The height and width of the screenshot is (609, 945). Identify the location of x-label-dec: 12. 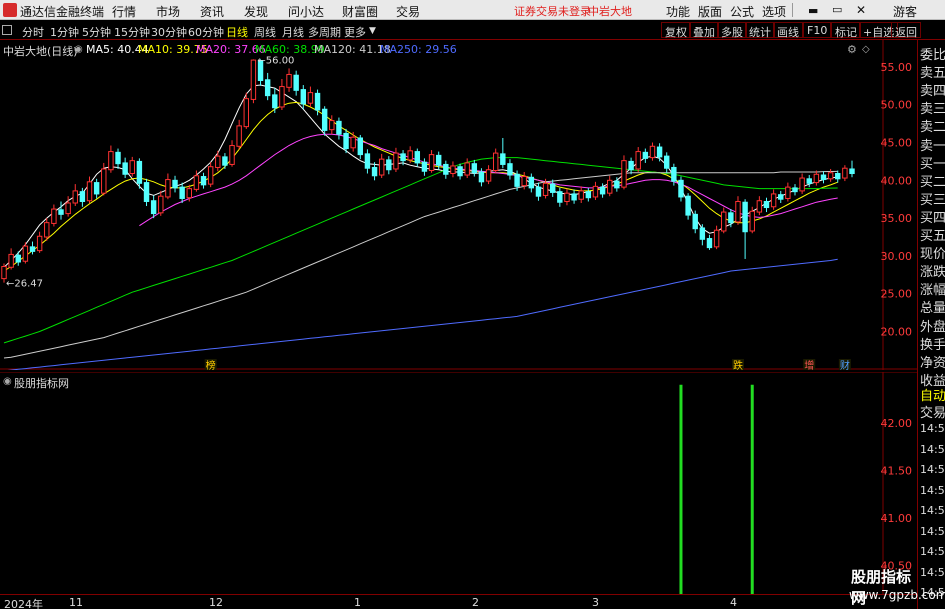
(216, 602).